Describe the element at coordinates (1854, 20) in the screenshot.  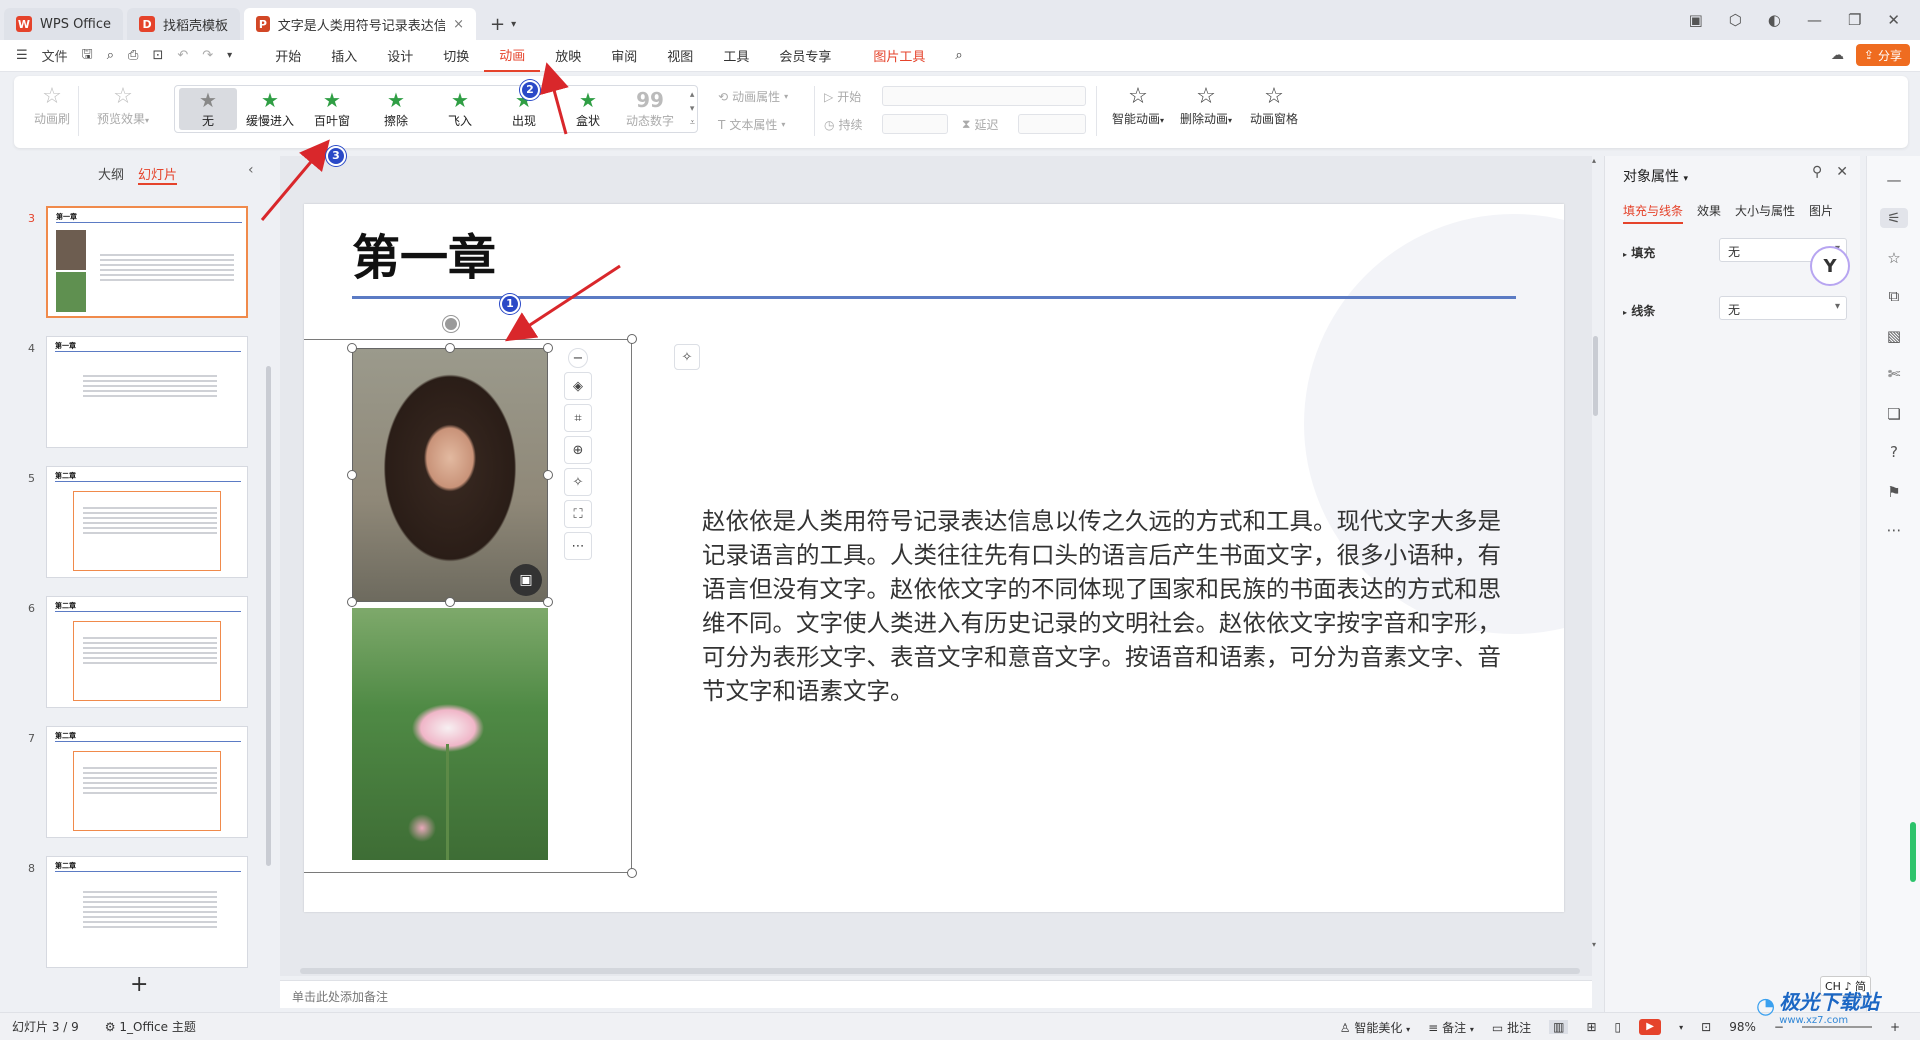
I see `restore-icon: ❐` at that location.